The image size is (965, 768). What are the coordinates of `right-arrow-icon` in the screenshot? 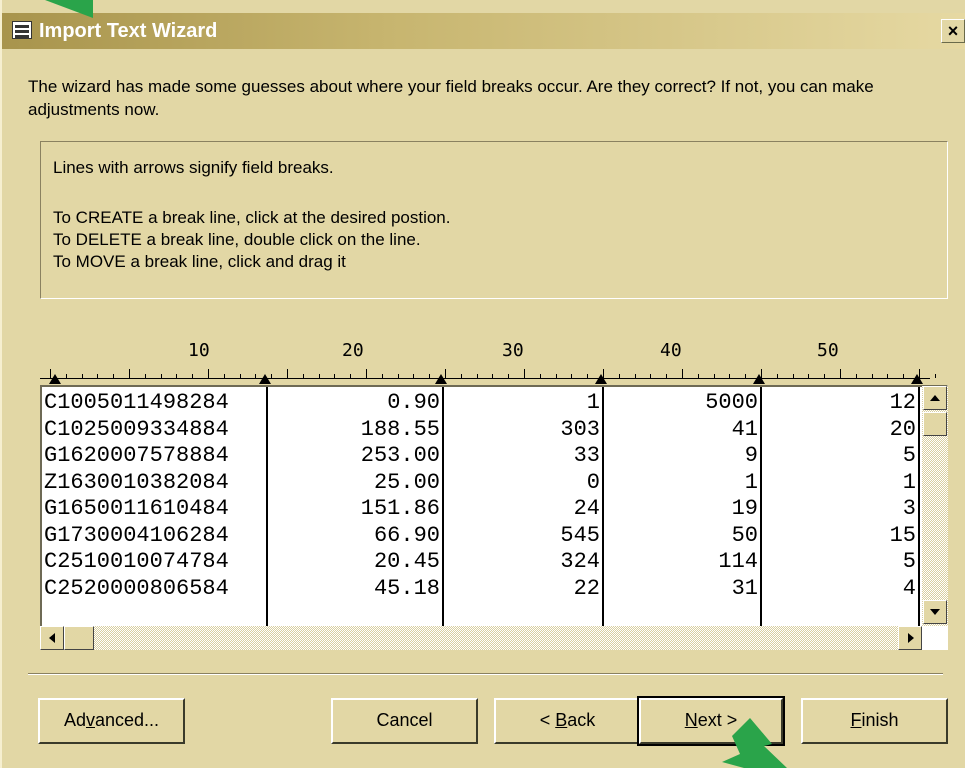 It's located at (911, 638).